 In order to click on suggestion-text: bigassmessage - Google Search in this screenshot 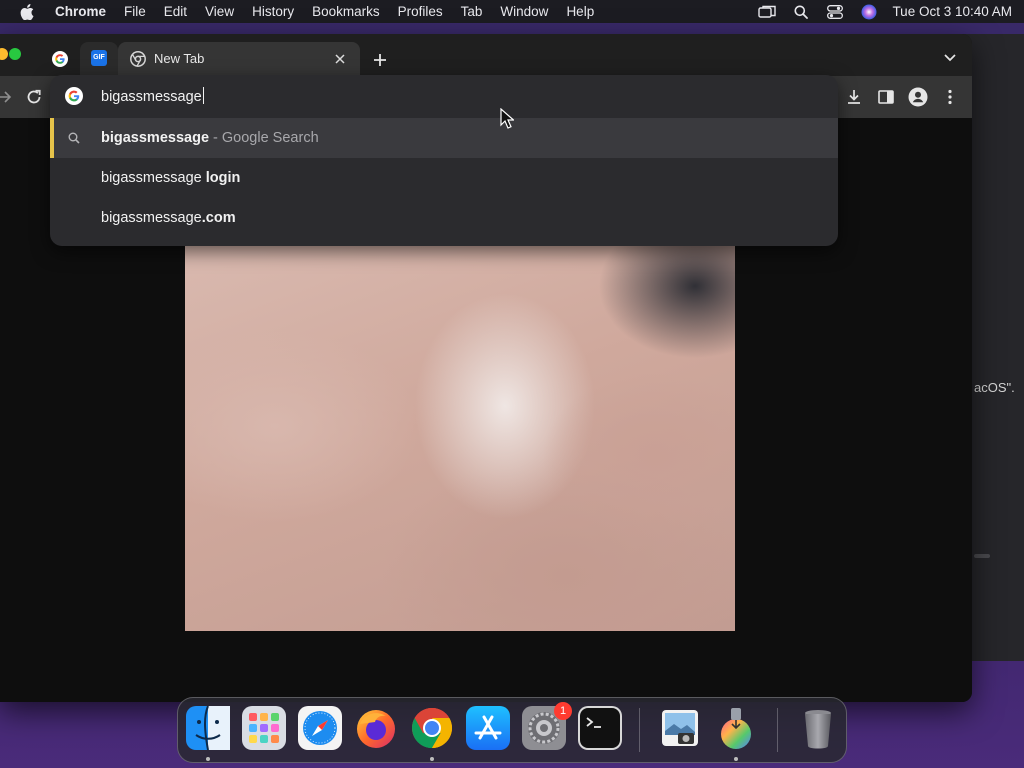, I will do `click(210, 138)`.